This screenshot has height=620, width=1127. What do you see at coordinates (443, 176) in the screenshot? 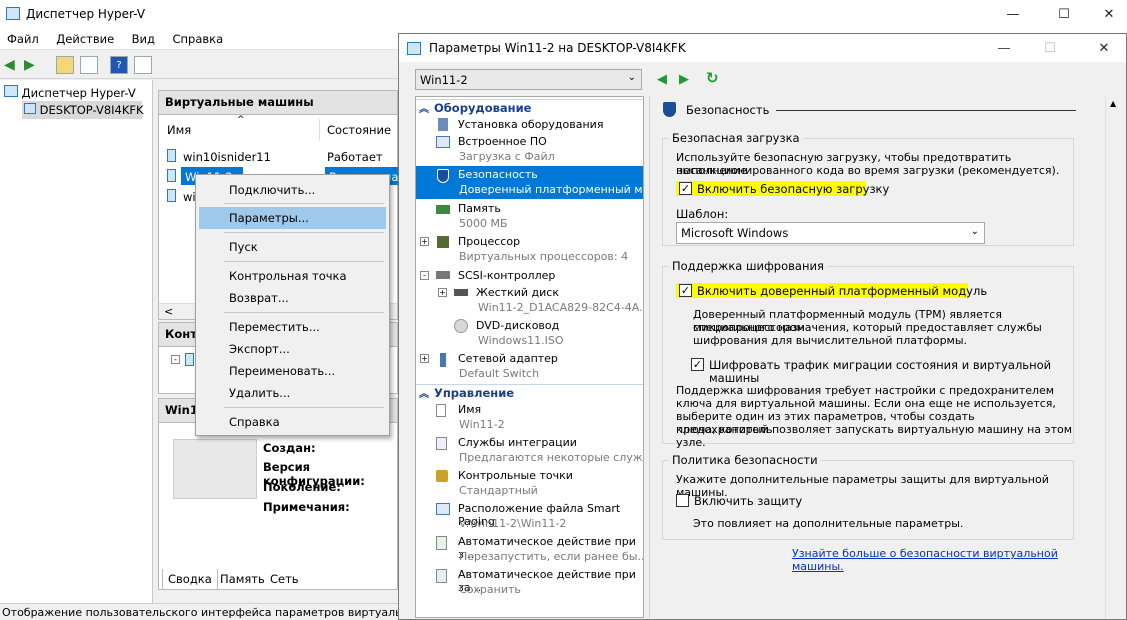
I see `shield-icon` at bounding box center [443, 176].